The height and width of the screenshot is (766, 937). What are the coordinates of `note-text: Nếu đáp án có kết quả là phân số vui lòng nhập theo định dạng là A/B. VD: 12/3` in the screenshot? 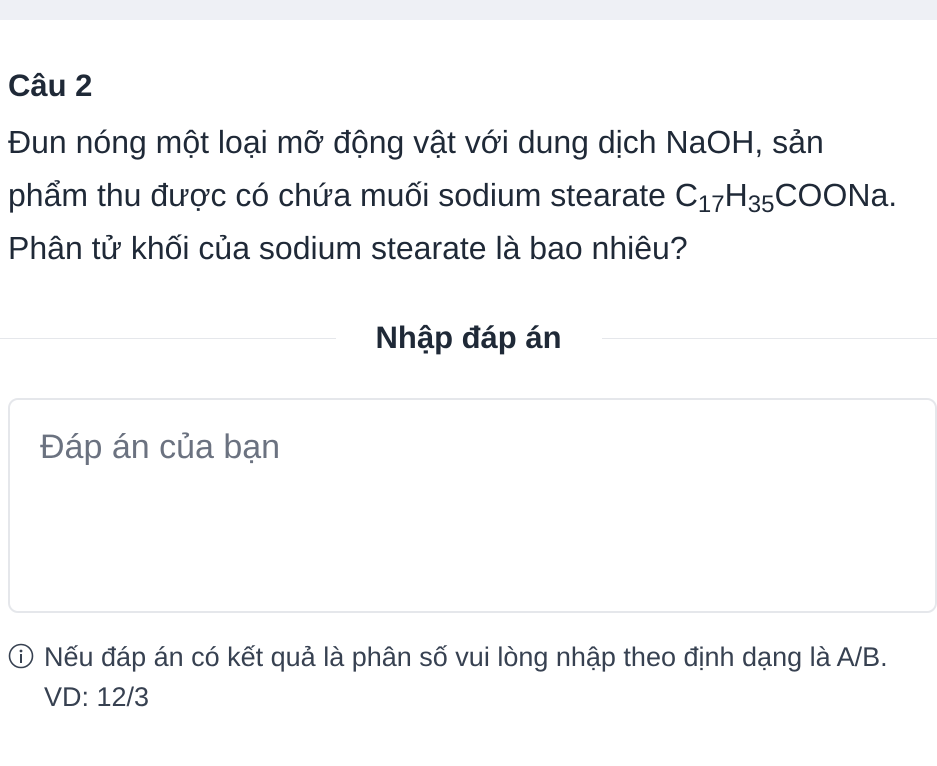 It's located at (466, 677).